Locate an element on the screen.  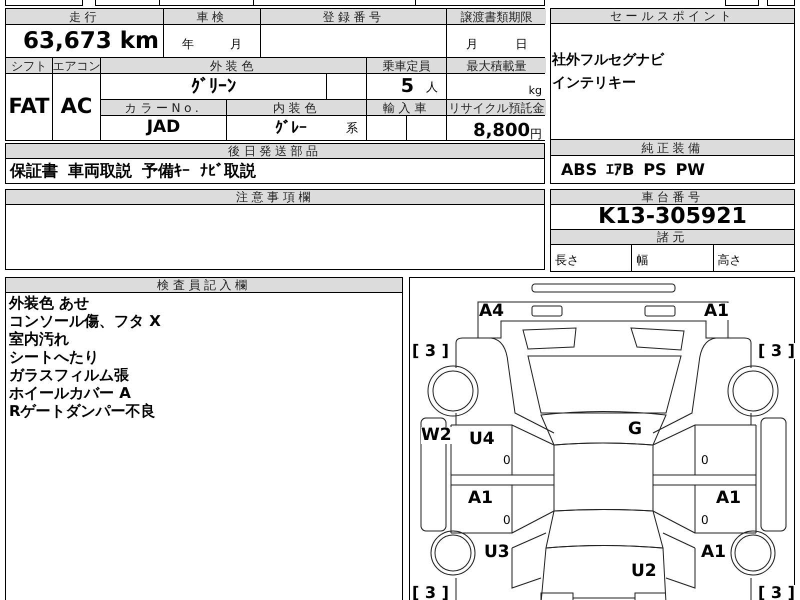
shipping-item: 車両取説 is located at coordinates (100, 171).